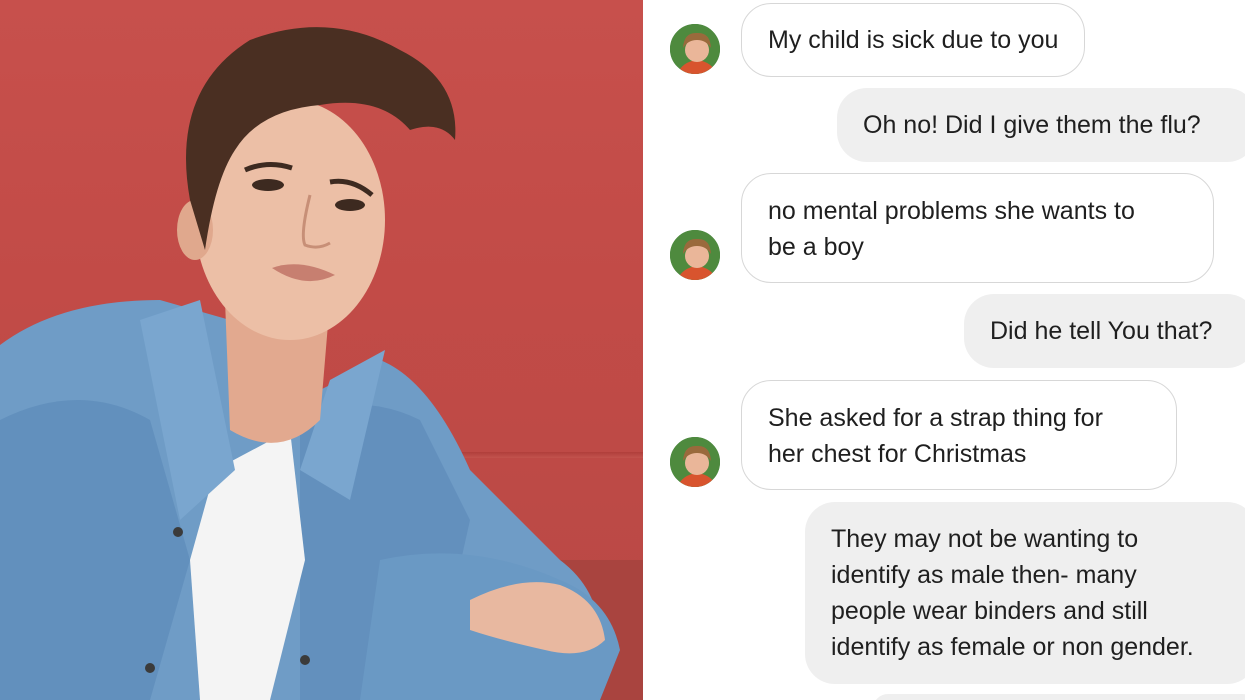 The width and height of the screenshot is (1245, 700). I want to click on message-text-line: identify as male then- many, so click(984, 575).